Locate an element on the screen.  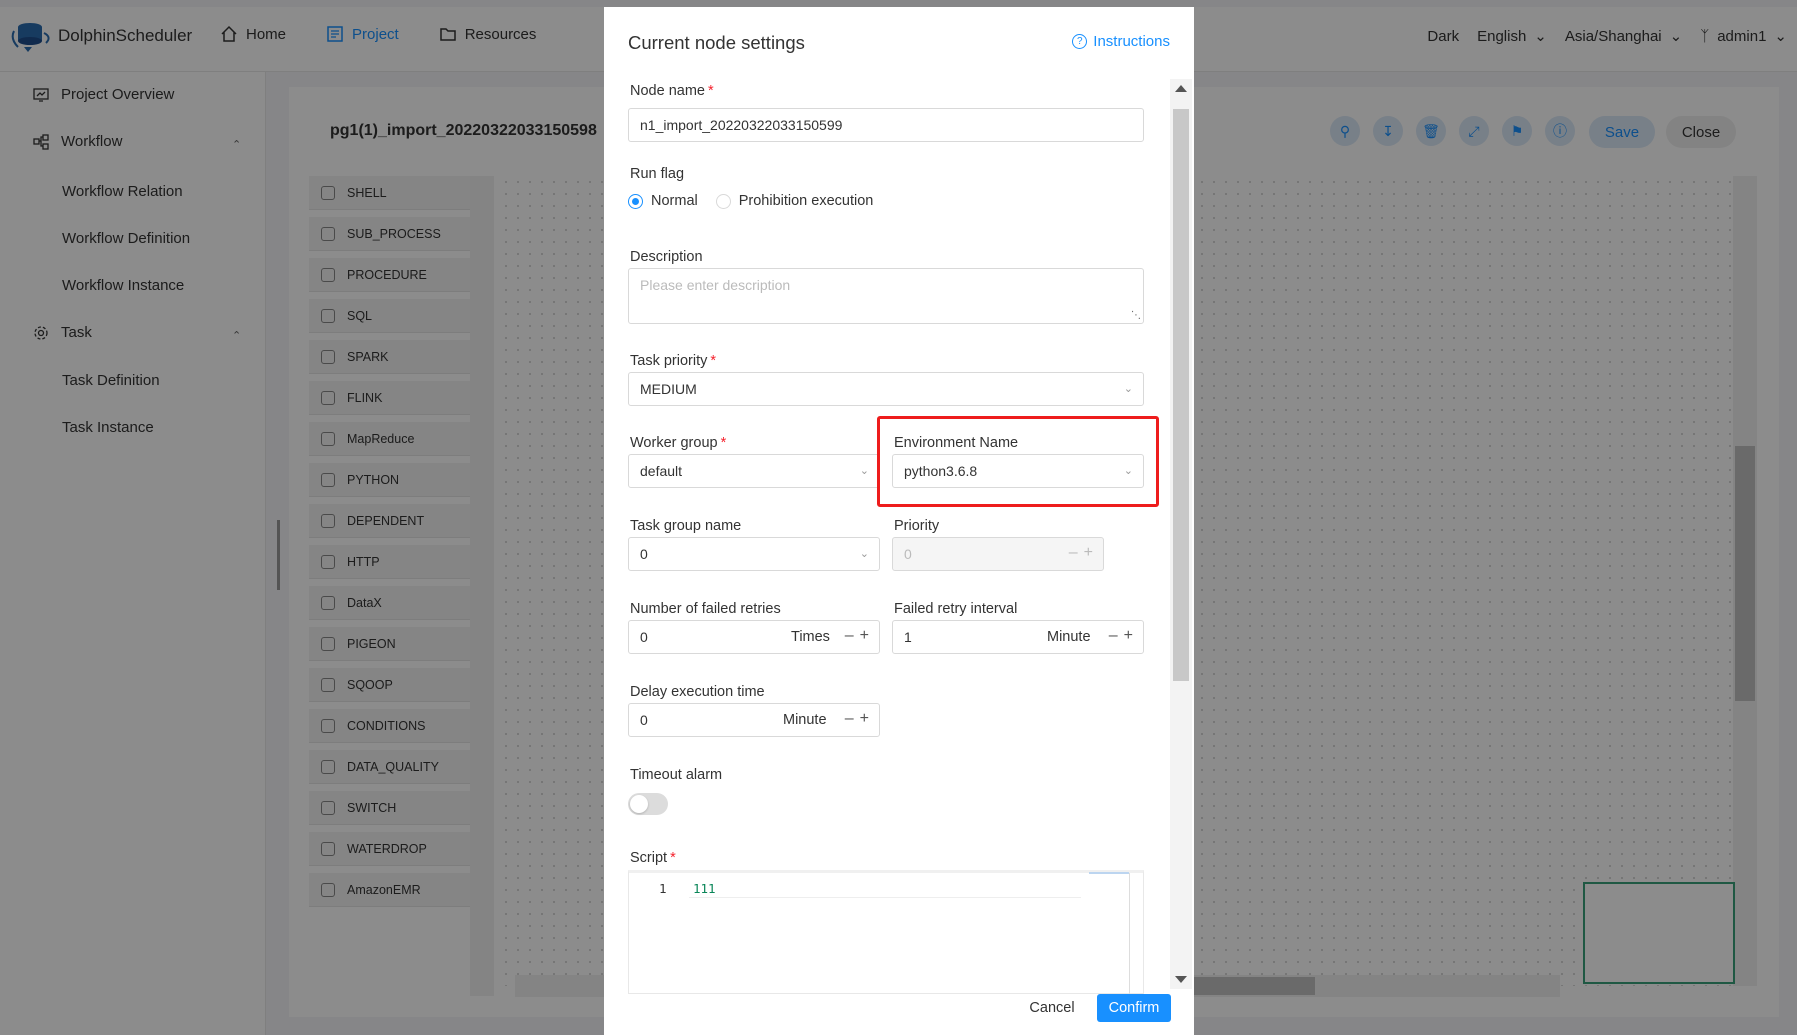
description-placeholder: Please enter description is located at coordinates (715, 285).